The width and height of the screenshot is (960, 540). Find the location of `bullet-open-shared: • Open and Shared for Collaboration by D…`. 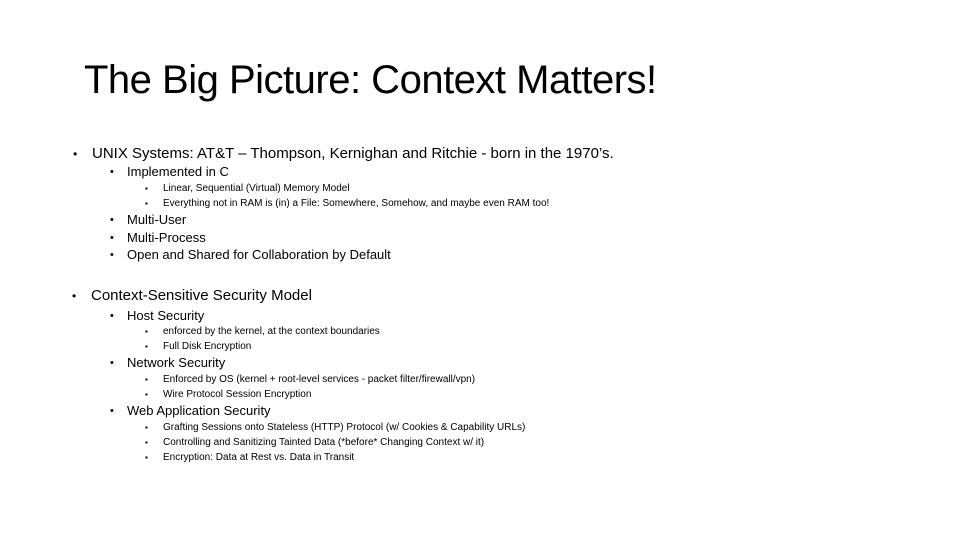

bullet-open-shared: • Open and Shared for Collaboration by D… is located at coordinates (250, 254).